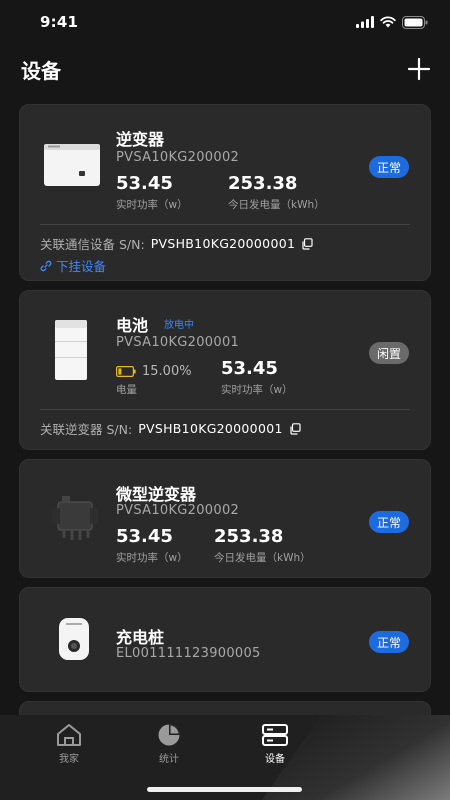 The width and height of the screenshot is (450, 800). Describe the element at coordinates (169, 759) in the screenshot. I see `tab-statistics-label: 统计` at that location.